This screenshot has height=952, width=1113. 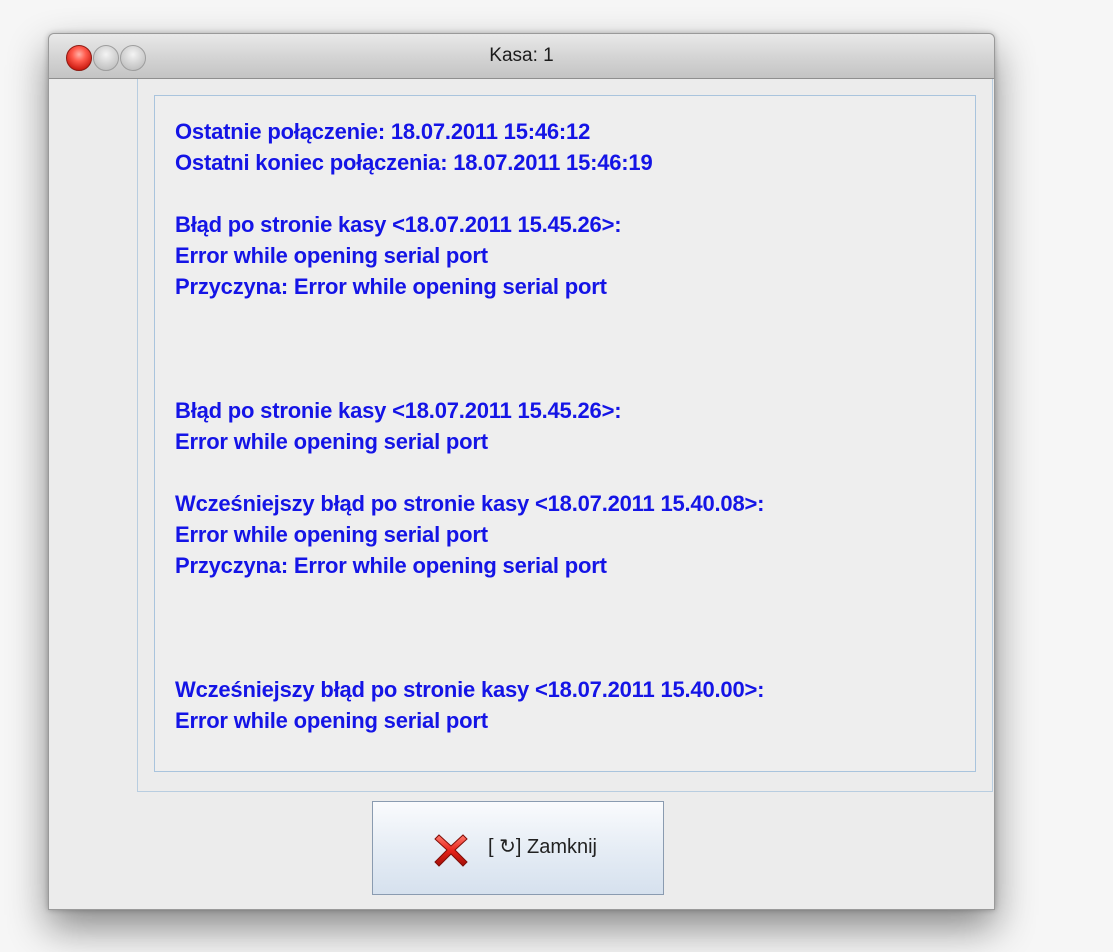 What do you see at coordinates (451, 850) in the screenshot?
I see `red-x-icon` at bounding box center [451, 850].